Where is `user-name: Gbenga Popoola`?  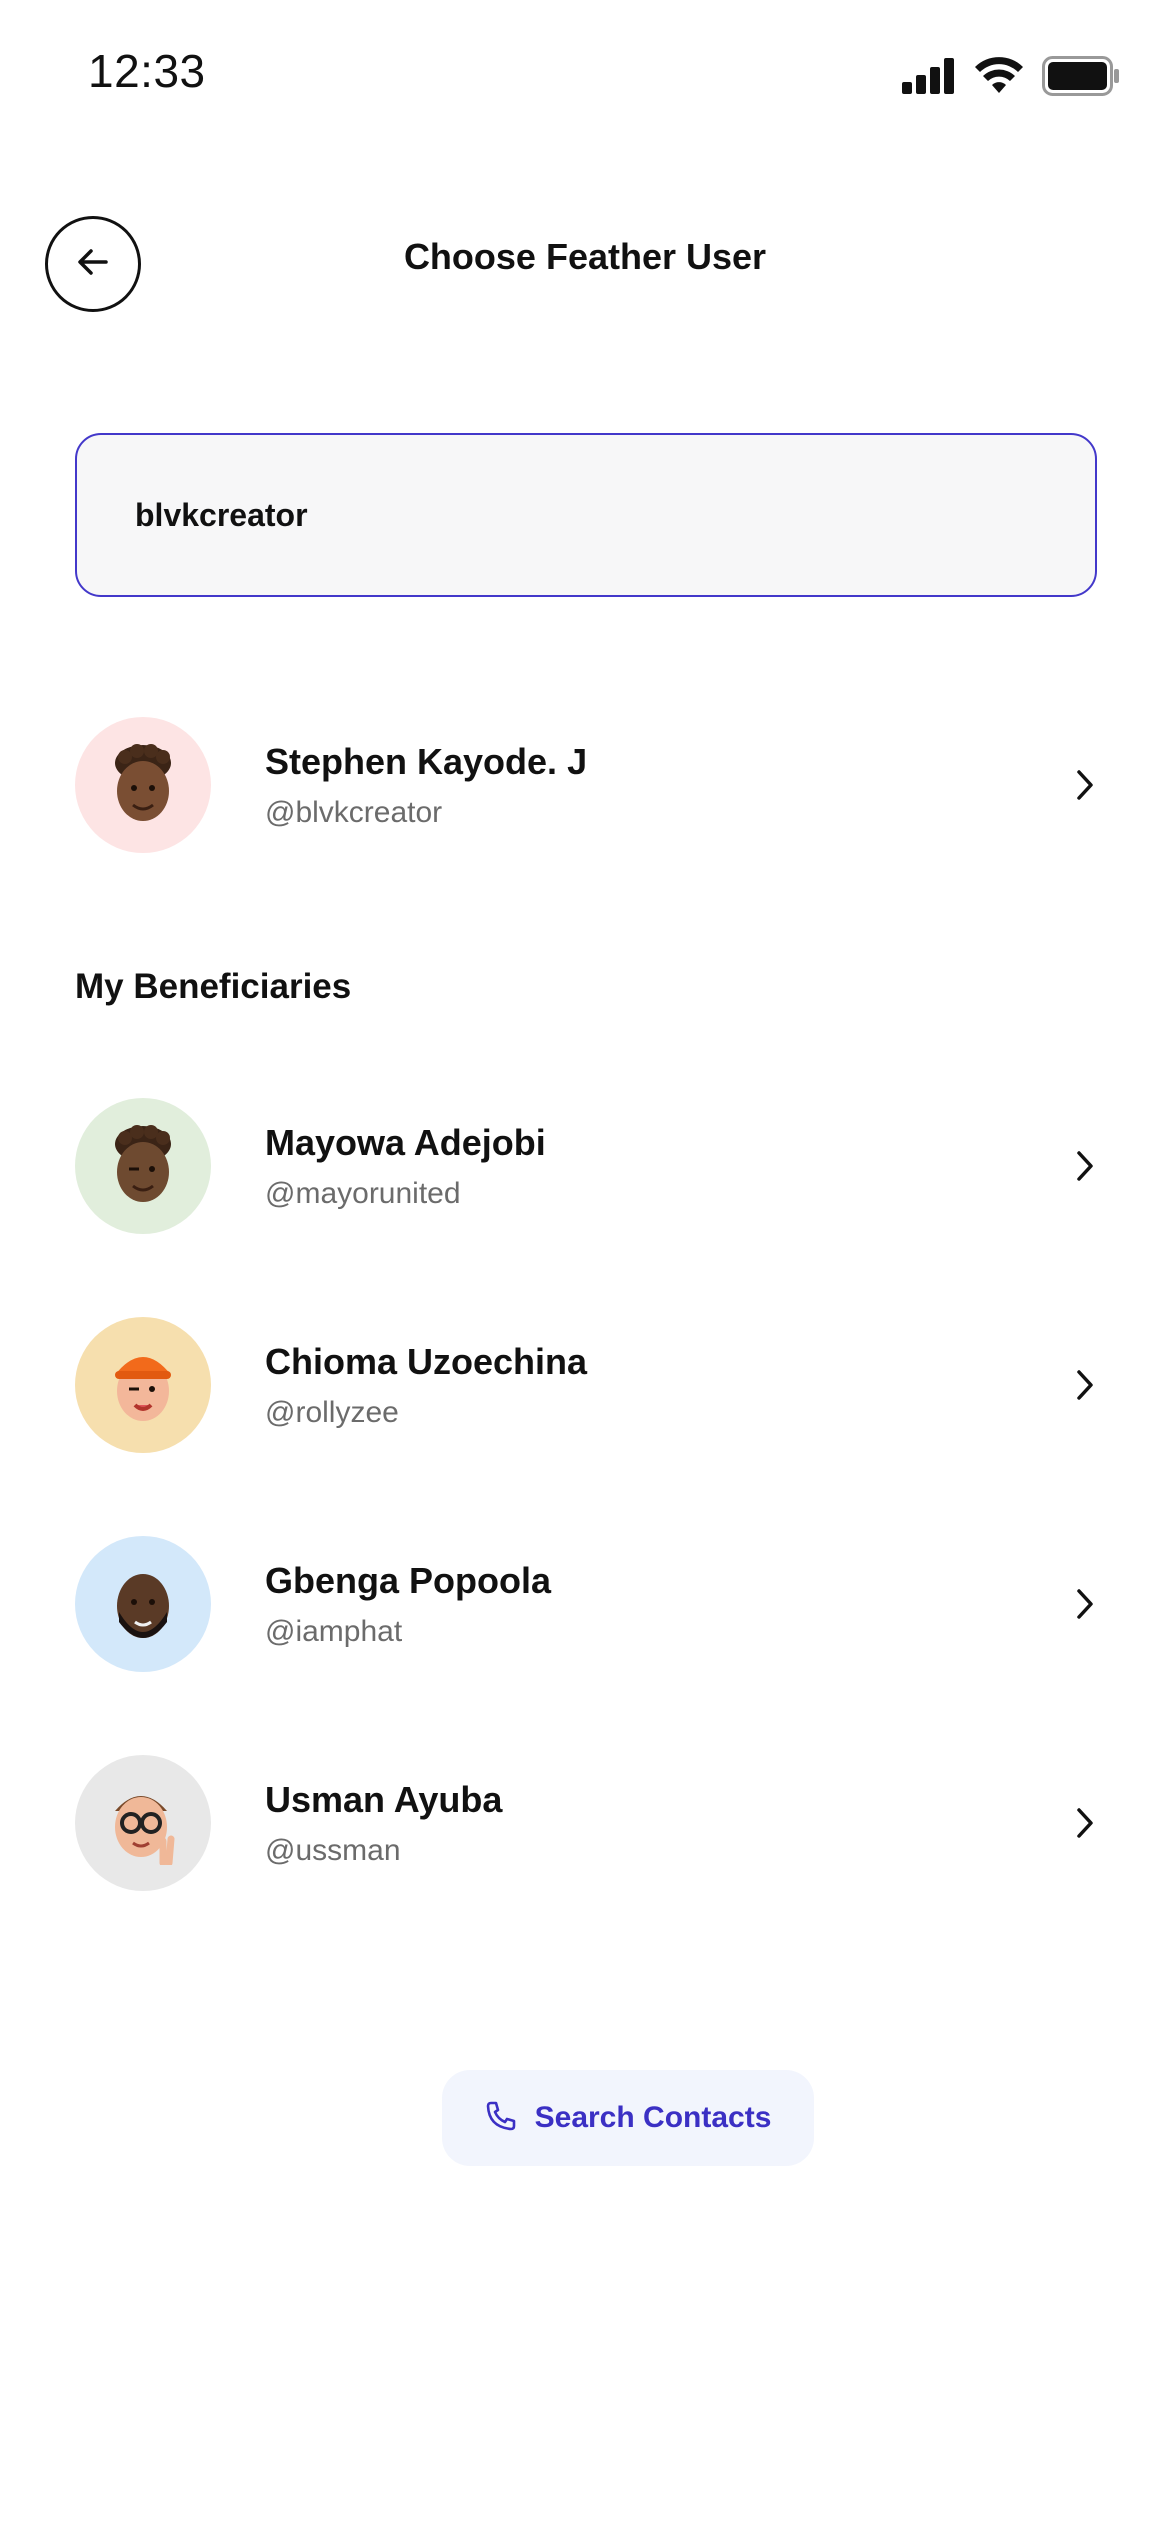
user-name: Gbenga Popoola is located at coordinates (408, 1581).